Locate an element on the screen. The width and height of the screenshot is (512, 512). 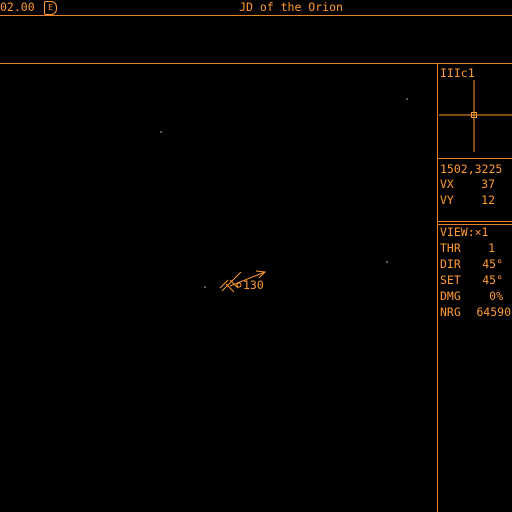
dmg-value: 0% is located at coordinates (496, 296).